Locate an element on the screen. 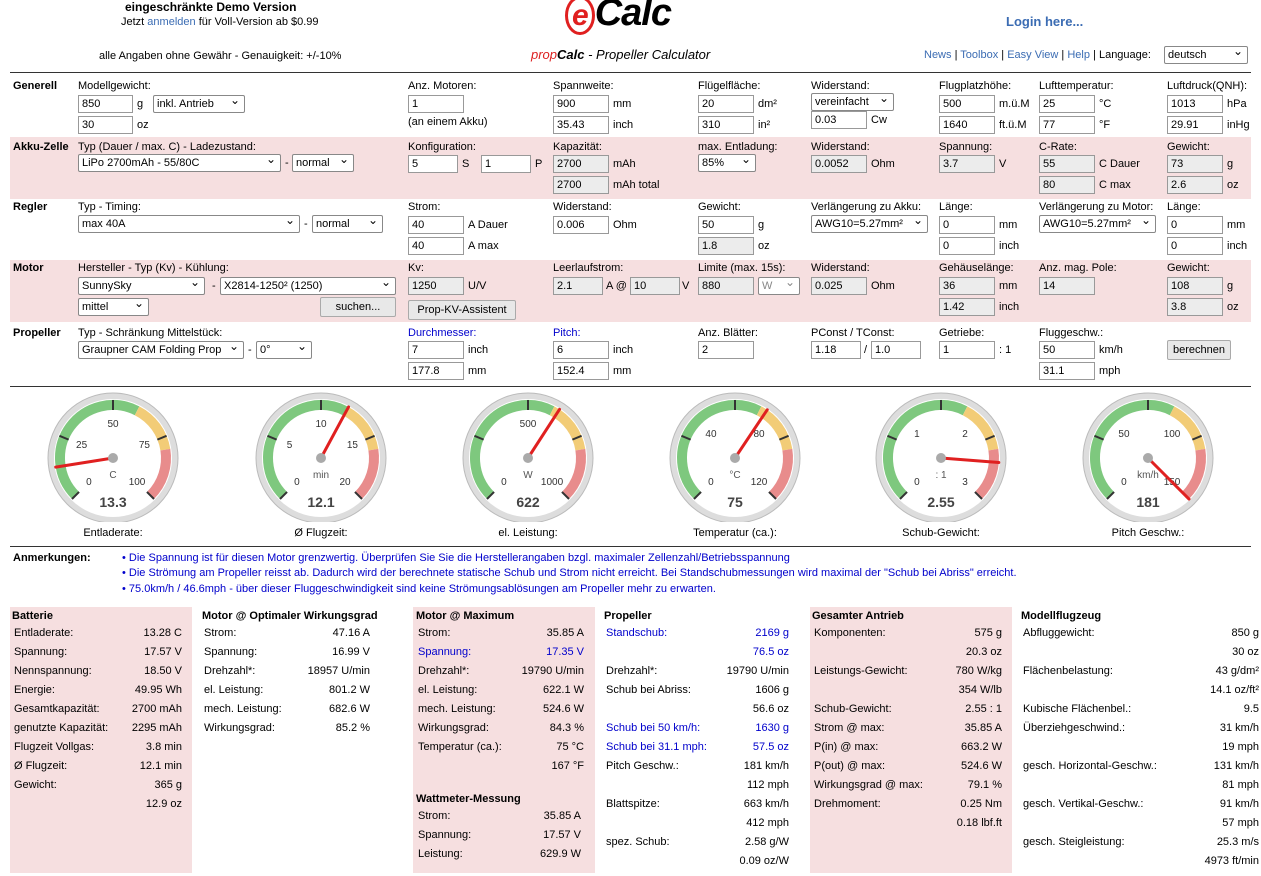  gauge-unit: °C is located at coordinates (734, 475).